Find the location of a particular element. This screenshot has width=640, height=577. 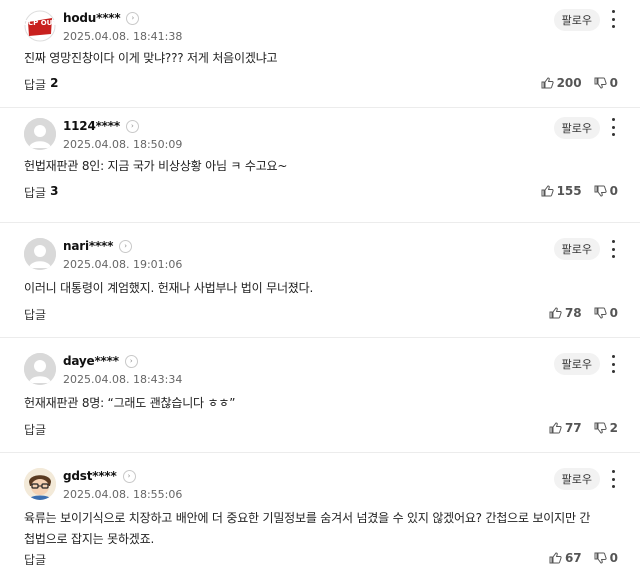

reply-count: 3 is located at coordinates (54, 191).